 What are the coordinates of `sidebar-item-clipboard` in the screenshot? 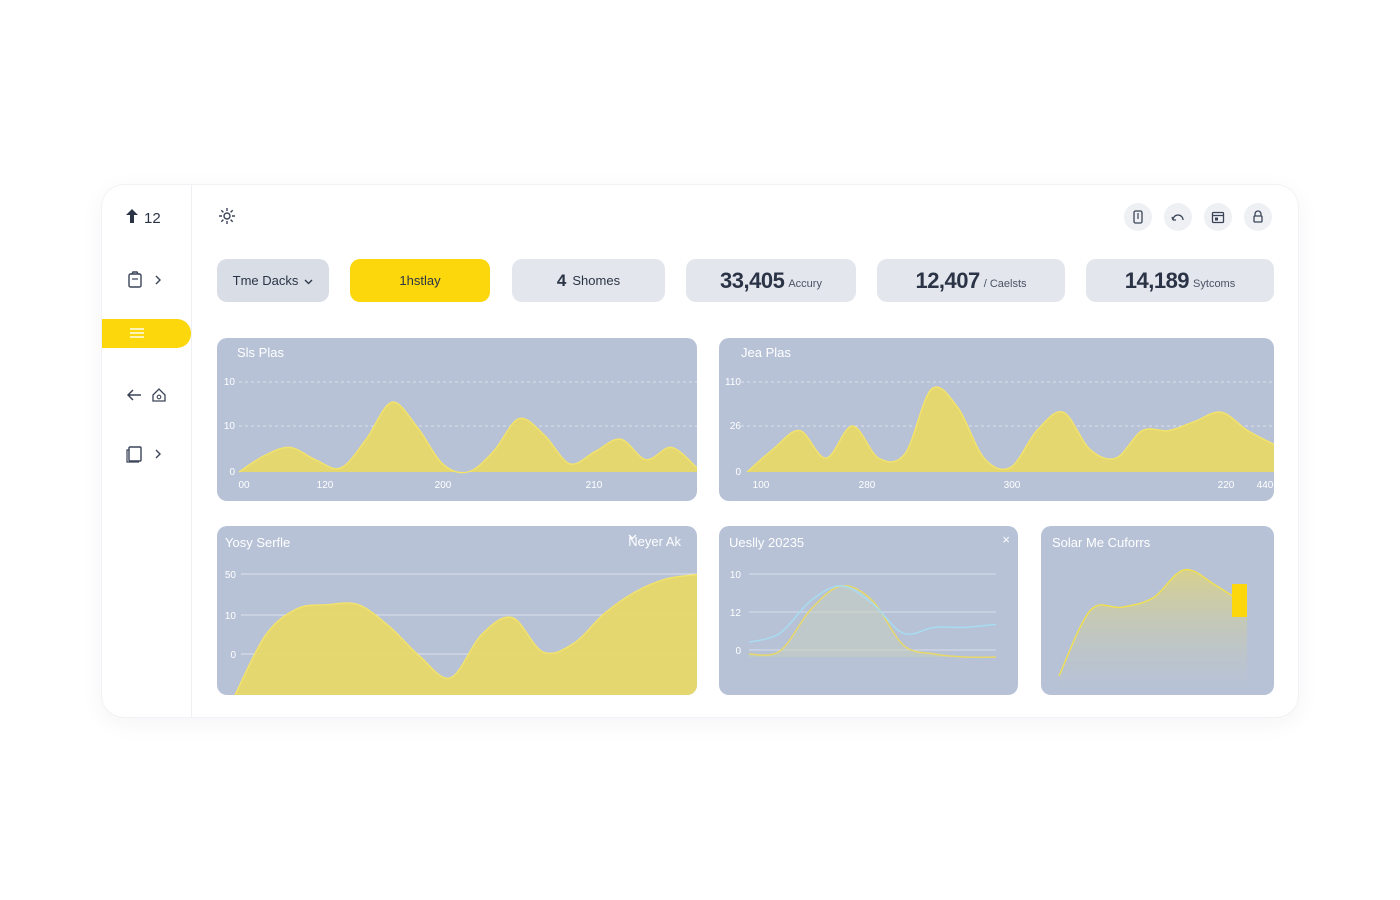 It's located at (144, 280).